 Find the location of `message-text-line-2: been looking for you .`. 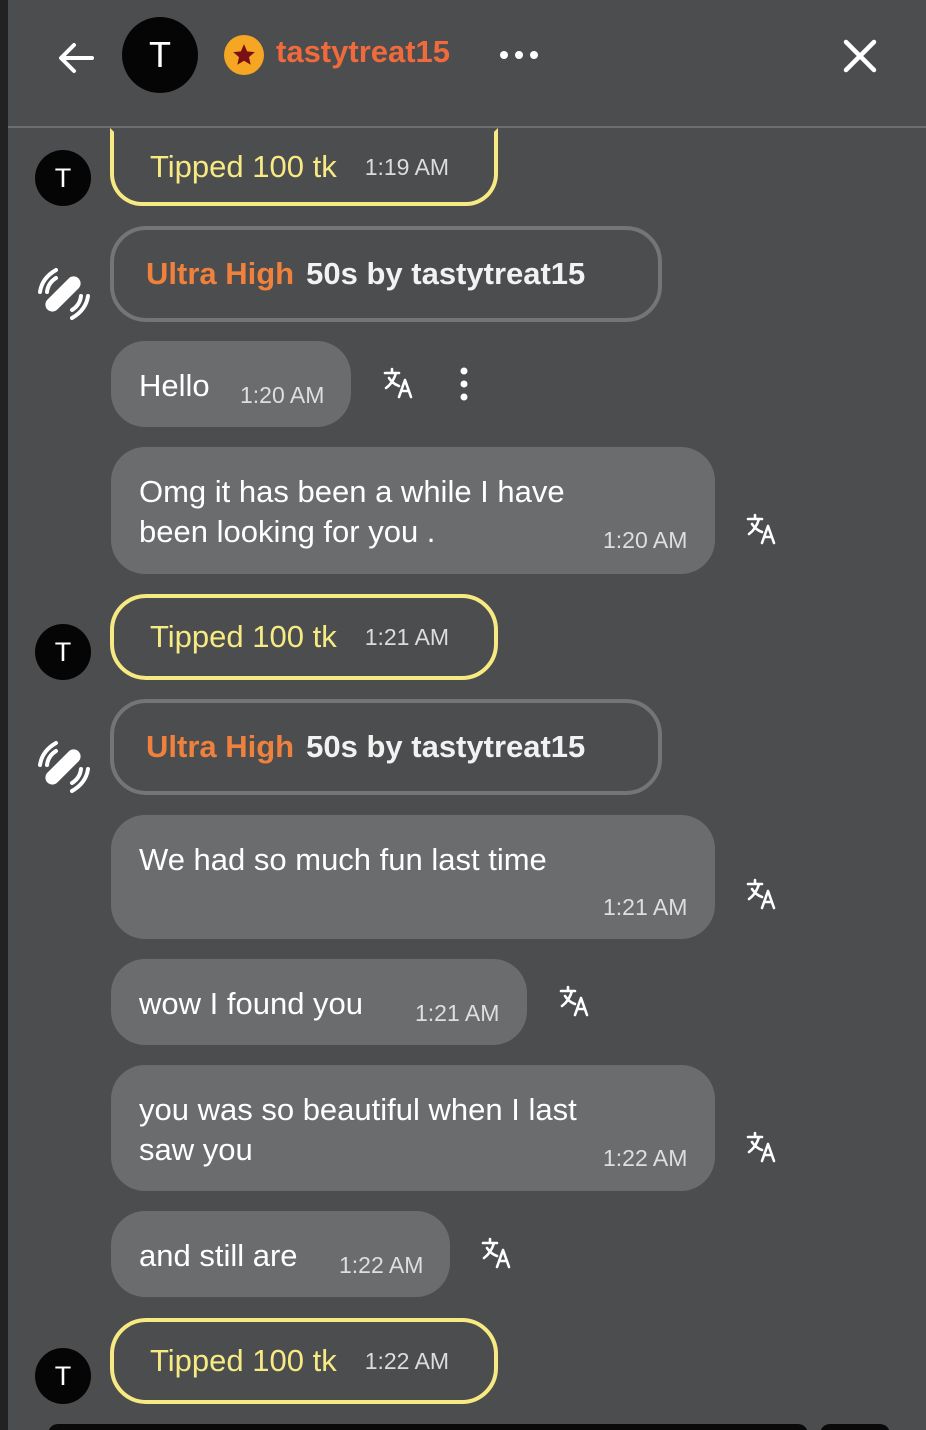

message-text-line-2: been looking for you . is located at coordinates (287, 531).